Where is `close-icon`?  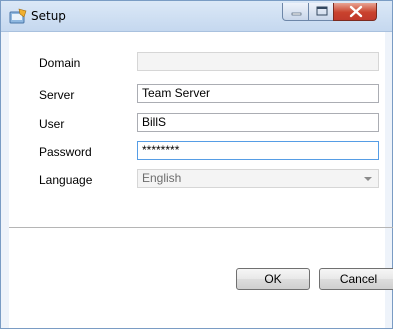
close-icon is located at coordinates (356, 11).